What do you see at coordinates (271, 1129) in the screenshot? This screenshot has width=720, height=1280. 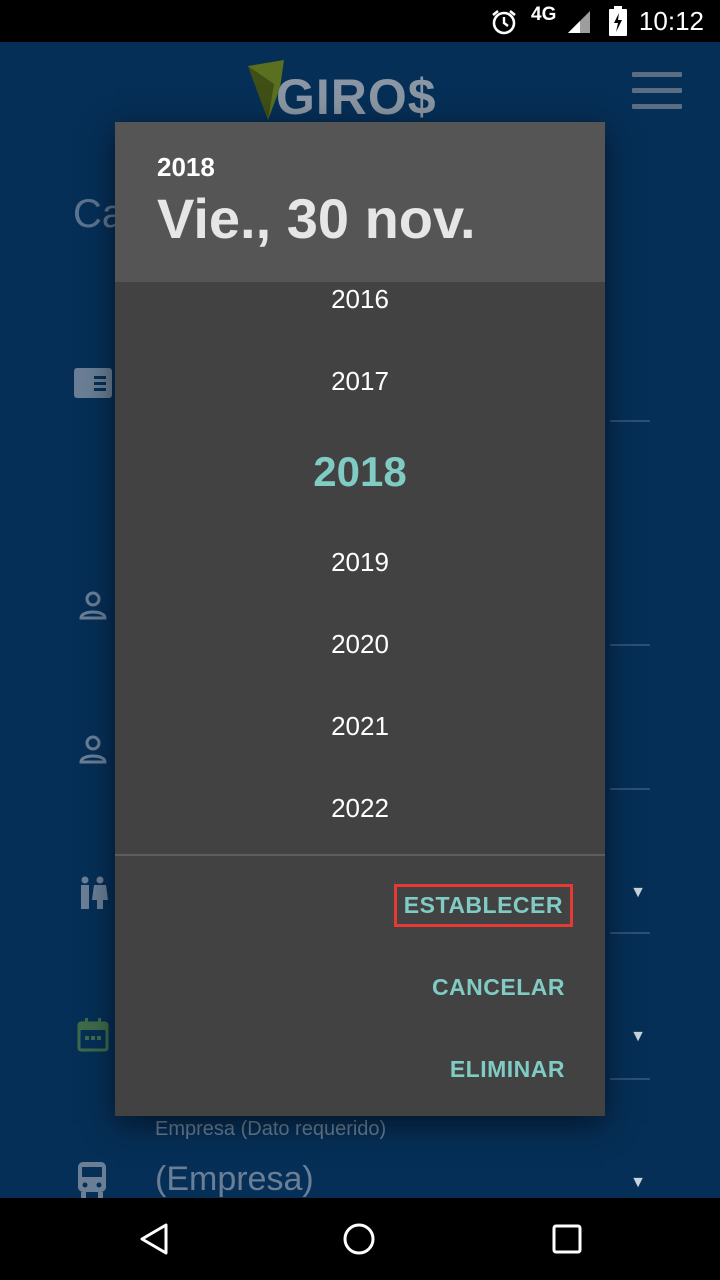 I see `company-field-label: Empresa (Dato requerido)` at bounding box center [271, 1129].